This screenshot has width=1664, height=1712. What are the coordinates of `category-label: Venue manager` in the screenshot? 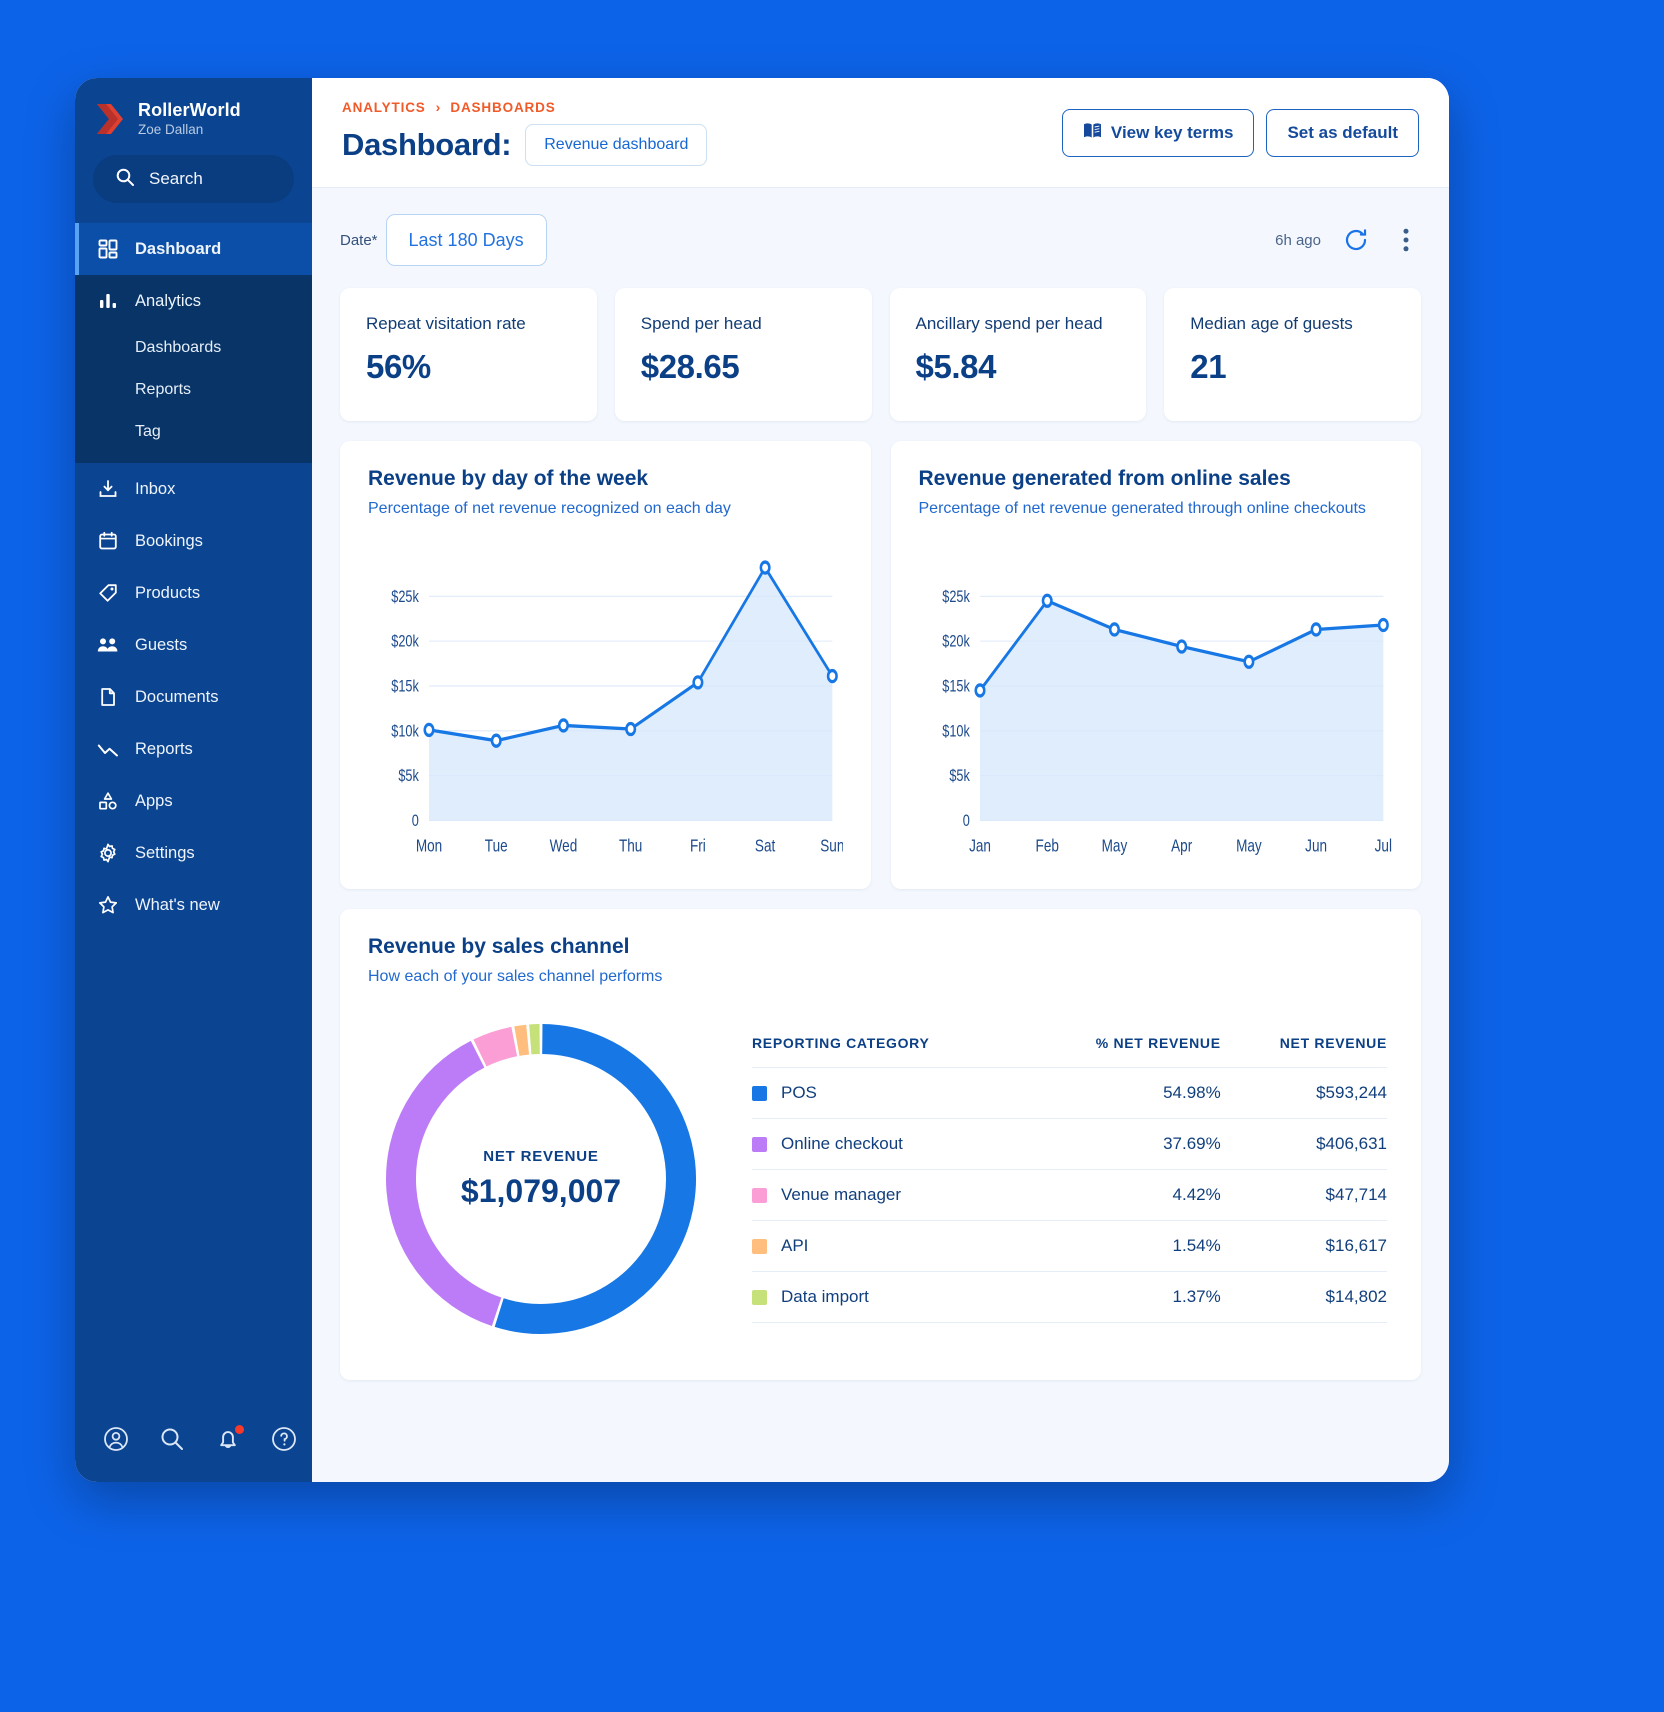 It's located at (841, 1195).